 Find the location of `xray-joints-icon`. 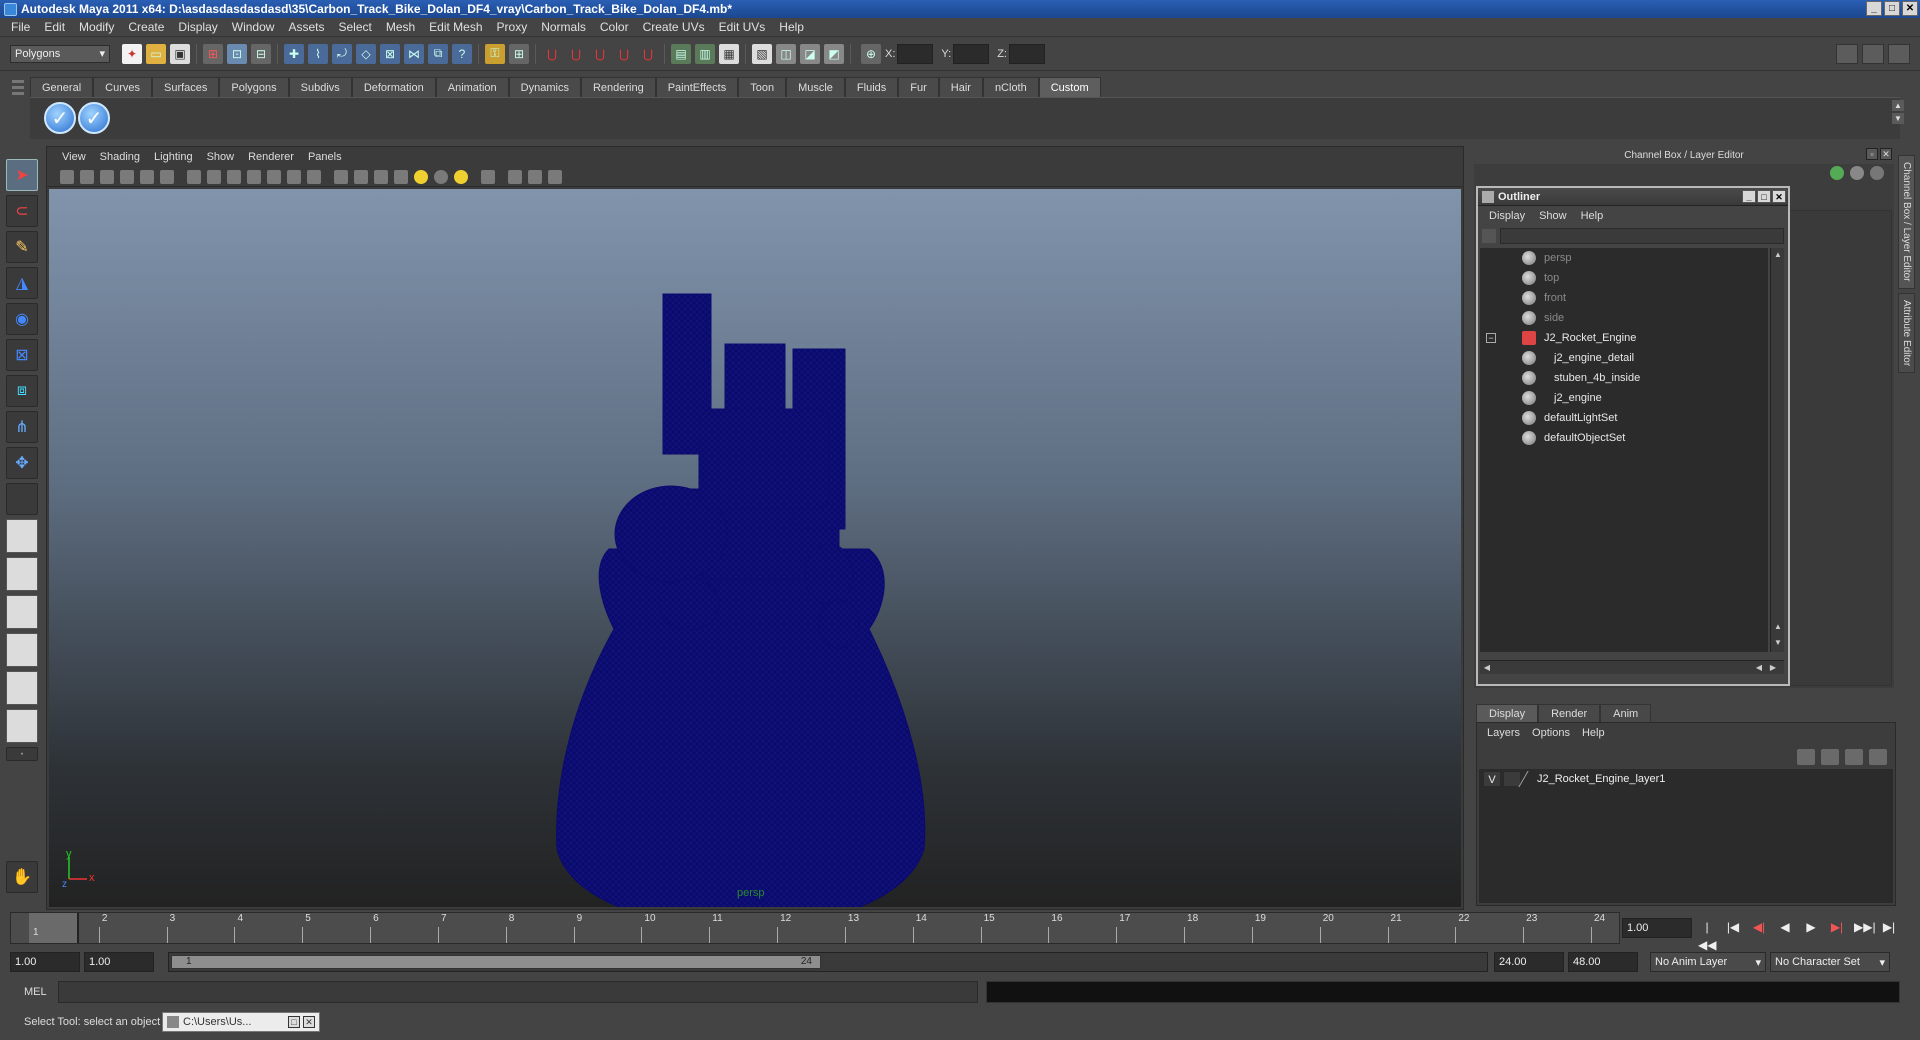

xray-joints-icon is located at coordinates (535, 176).